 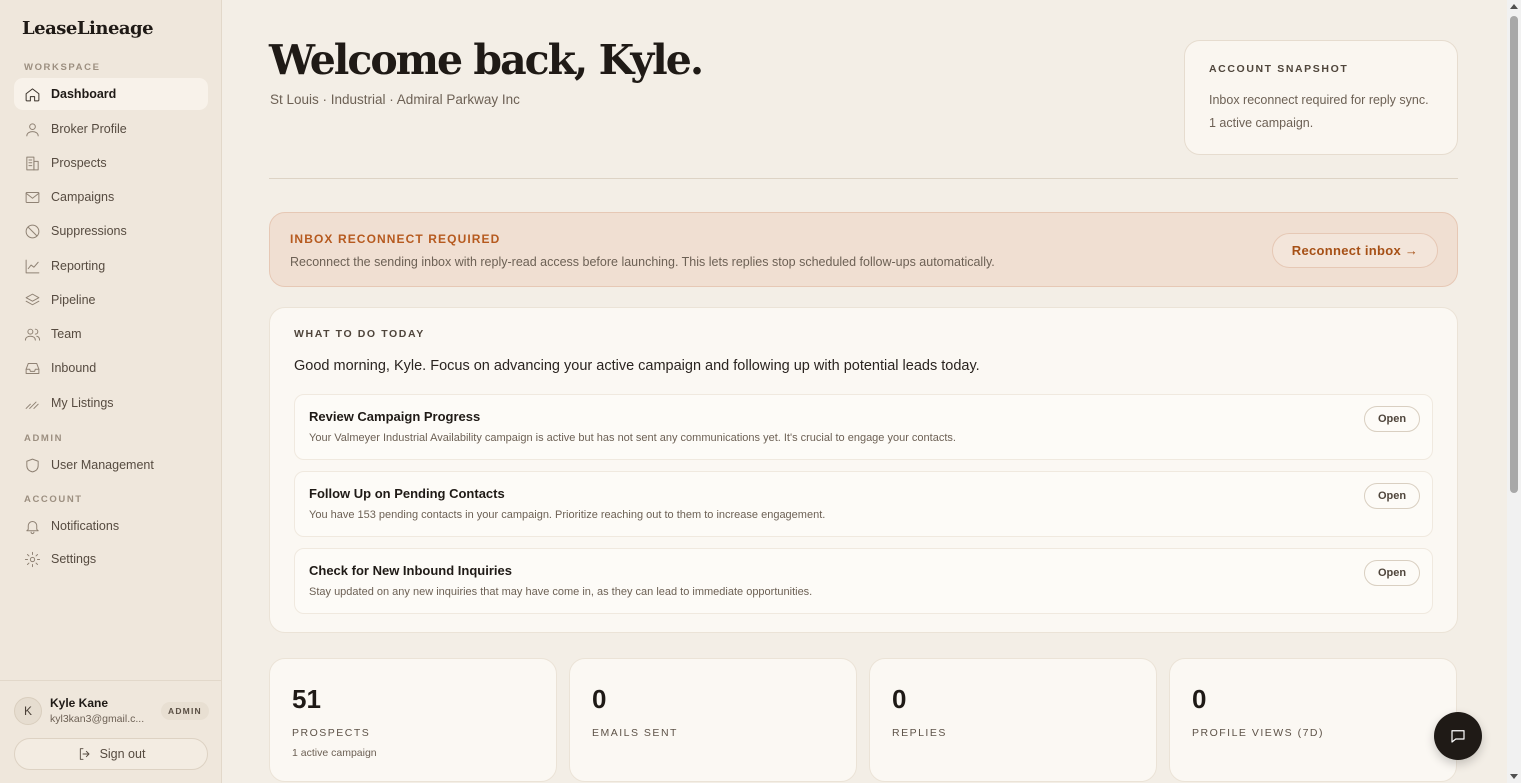 What do you see at coordinates (1261, 123) in the screenshot?
I see `snapshot-line: 1 active campaign.` at bounding box center [1261, 123].